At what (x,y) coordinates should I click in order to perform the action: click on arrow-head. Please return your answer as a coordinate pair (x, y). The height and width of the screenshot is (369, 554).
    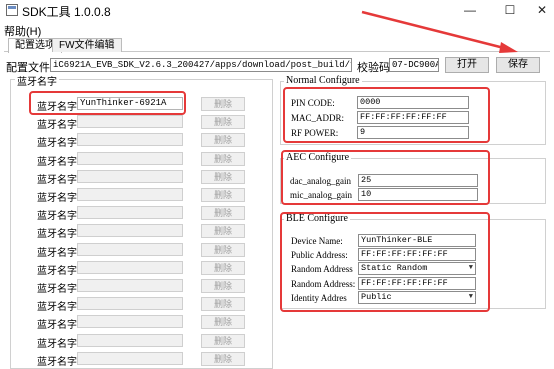
    Looking at the image, I should click on (508, 47).